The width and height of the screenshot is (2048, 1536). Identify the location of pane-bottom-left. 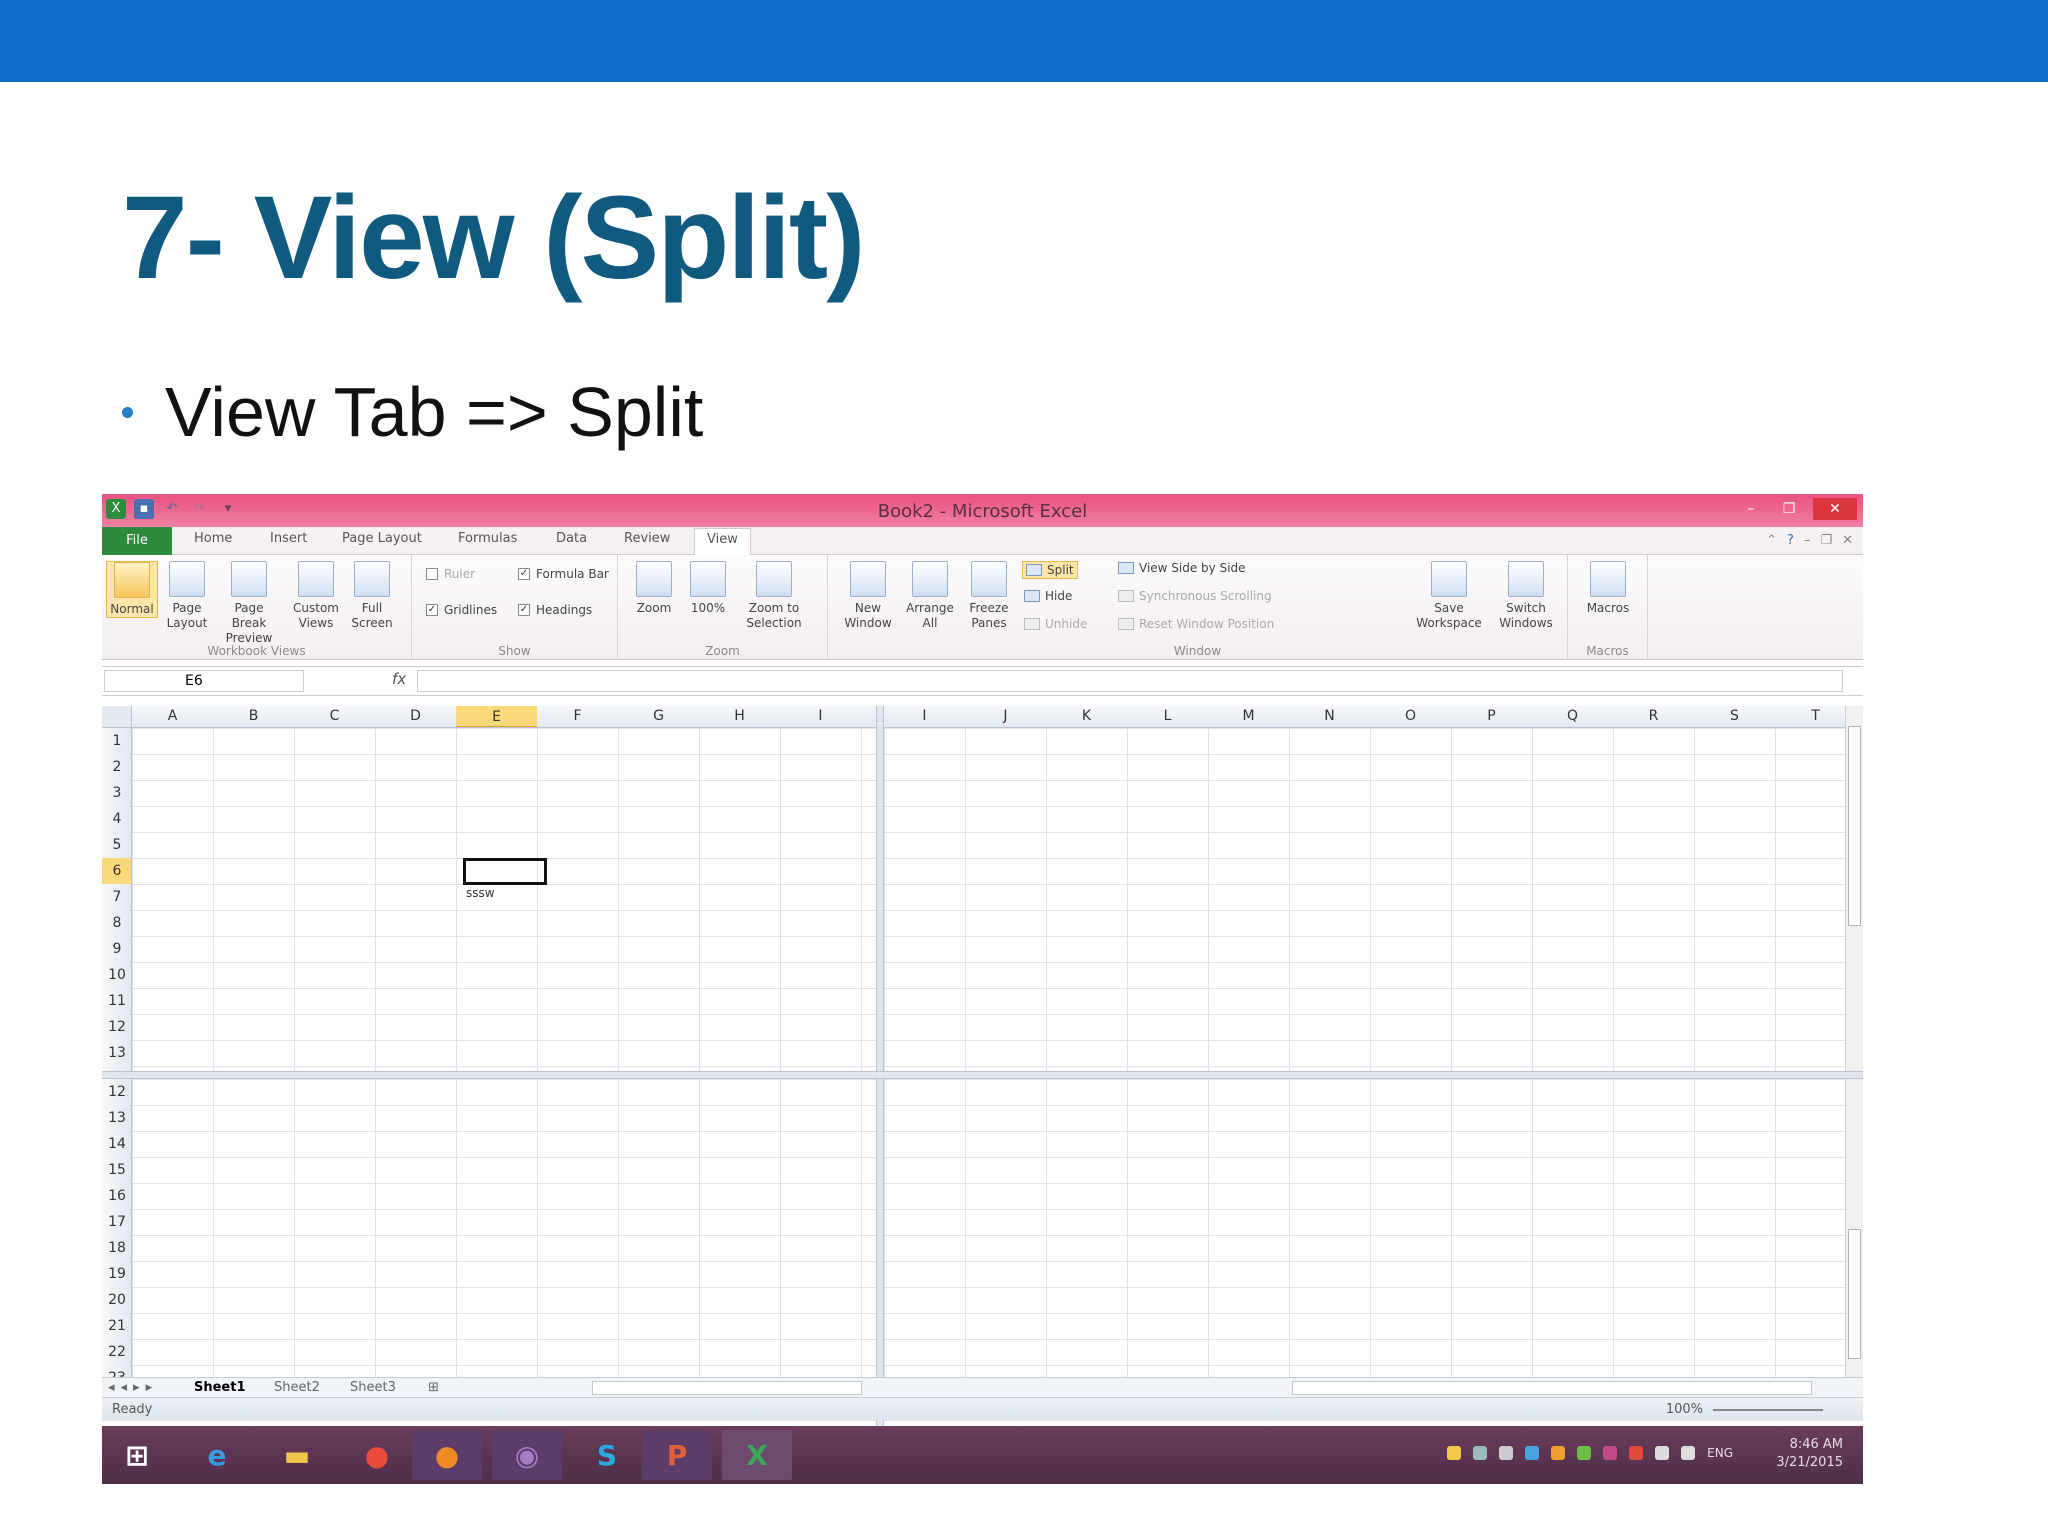
(504, 1228).